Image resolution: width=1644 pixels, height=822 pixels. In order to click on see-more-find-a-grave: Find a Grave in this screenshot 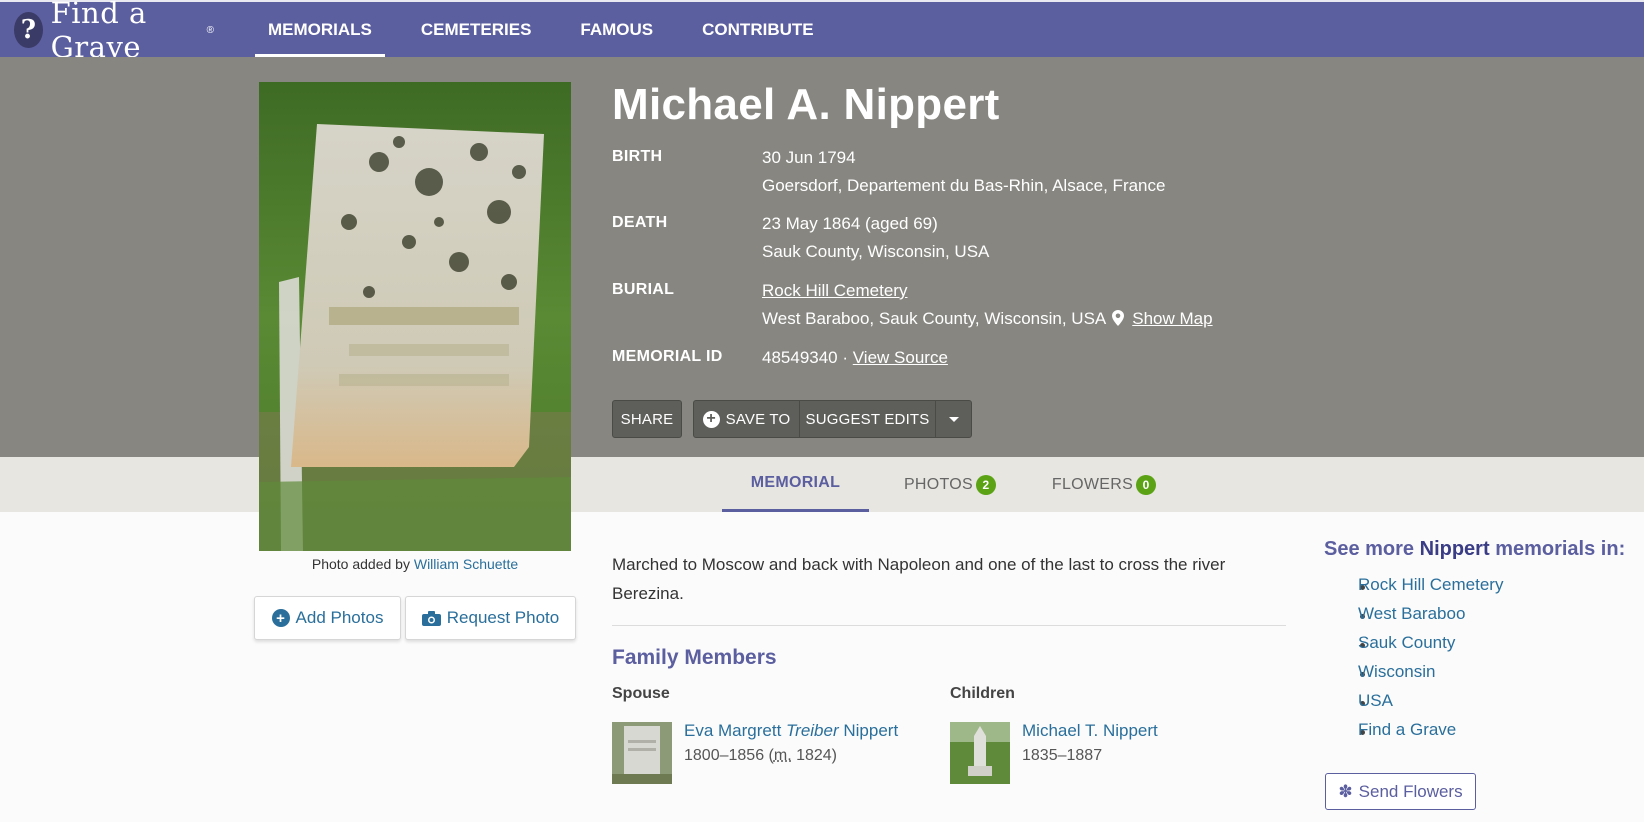, I will do `click(1407, 730)`.